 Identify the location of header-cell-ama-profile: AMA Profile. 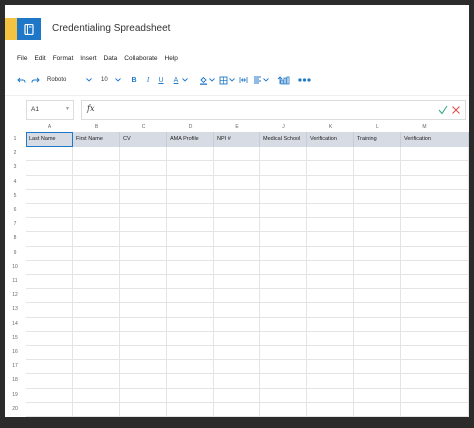
(190, 139).